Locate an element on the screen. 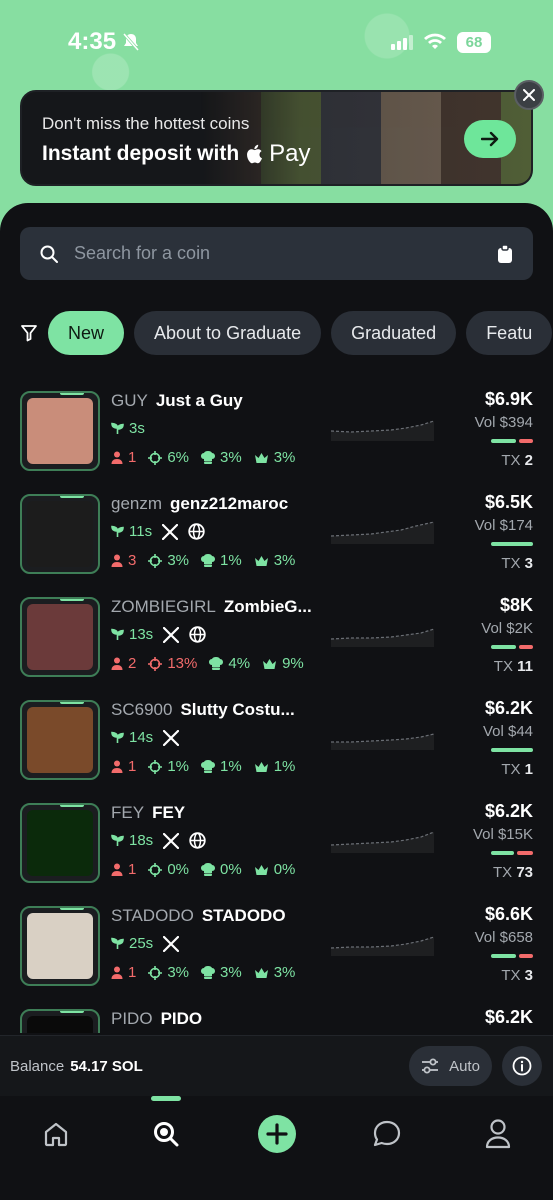  close-icon is located at coordinates (529, 95).